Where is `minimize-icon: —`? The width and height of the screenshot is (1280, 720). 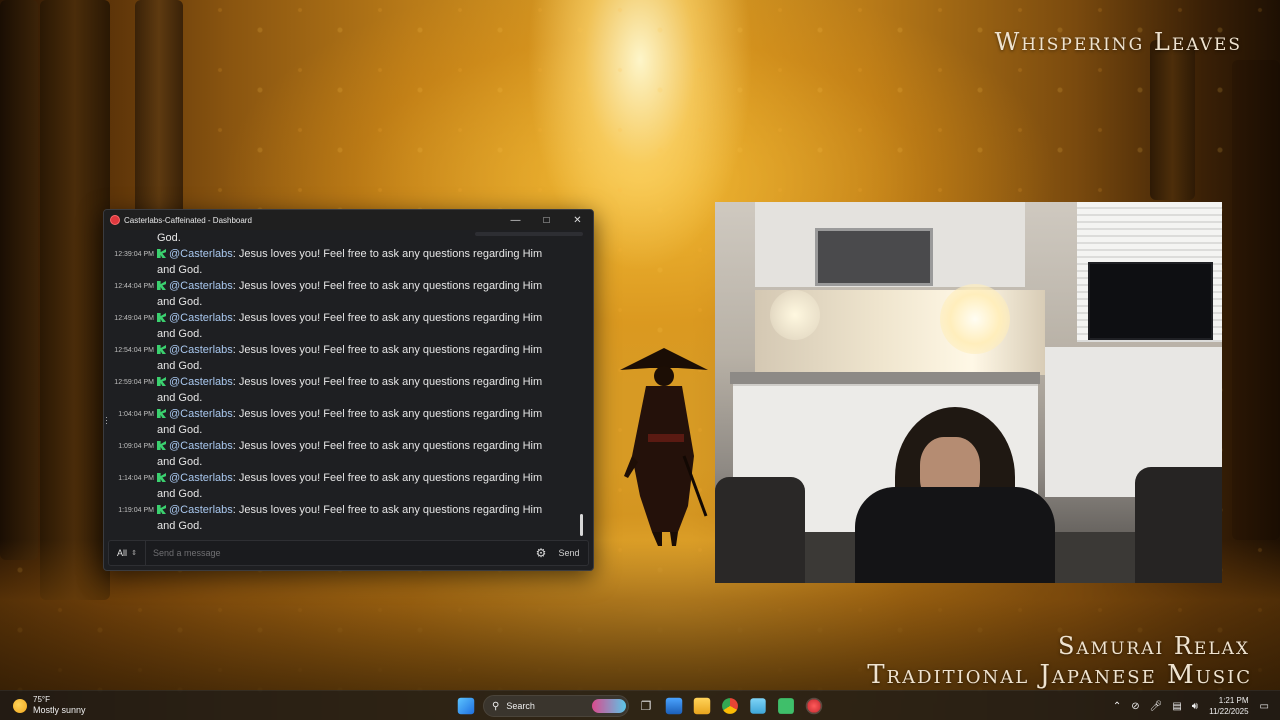 minimize-icon: — is located at coordinates (515, 220).